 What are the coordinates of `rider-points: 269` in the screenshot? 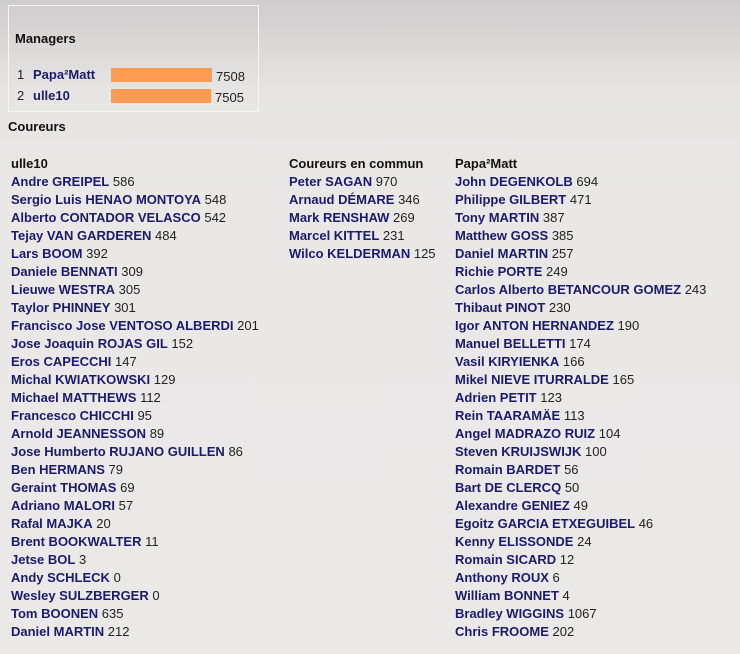 It's located at (404, 217).